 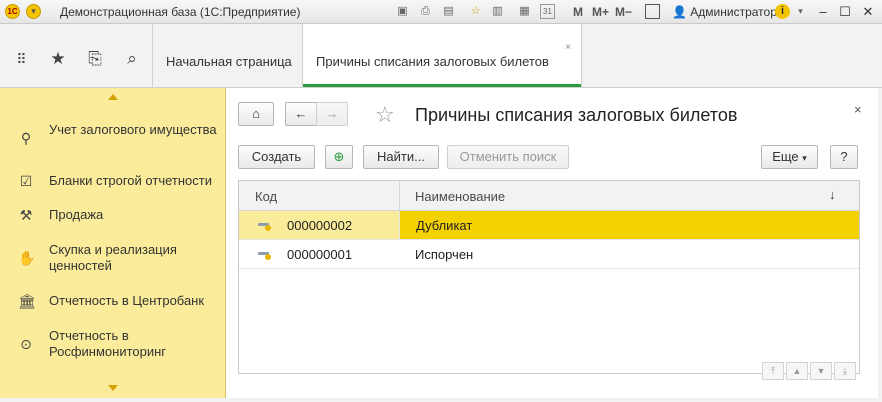 I want to click on grid-menu-icon: ⠿, so click(x=21, y=59).